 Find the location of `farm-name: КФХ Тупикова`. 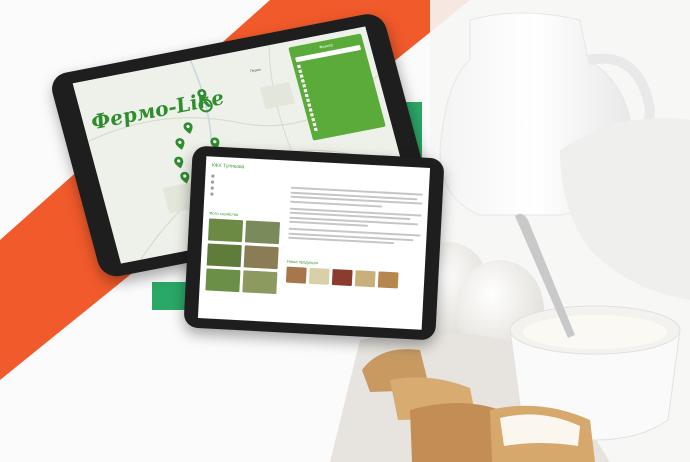

farm-name: КФХ Тупикова is located at coordinates (228, 166).